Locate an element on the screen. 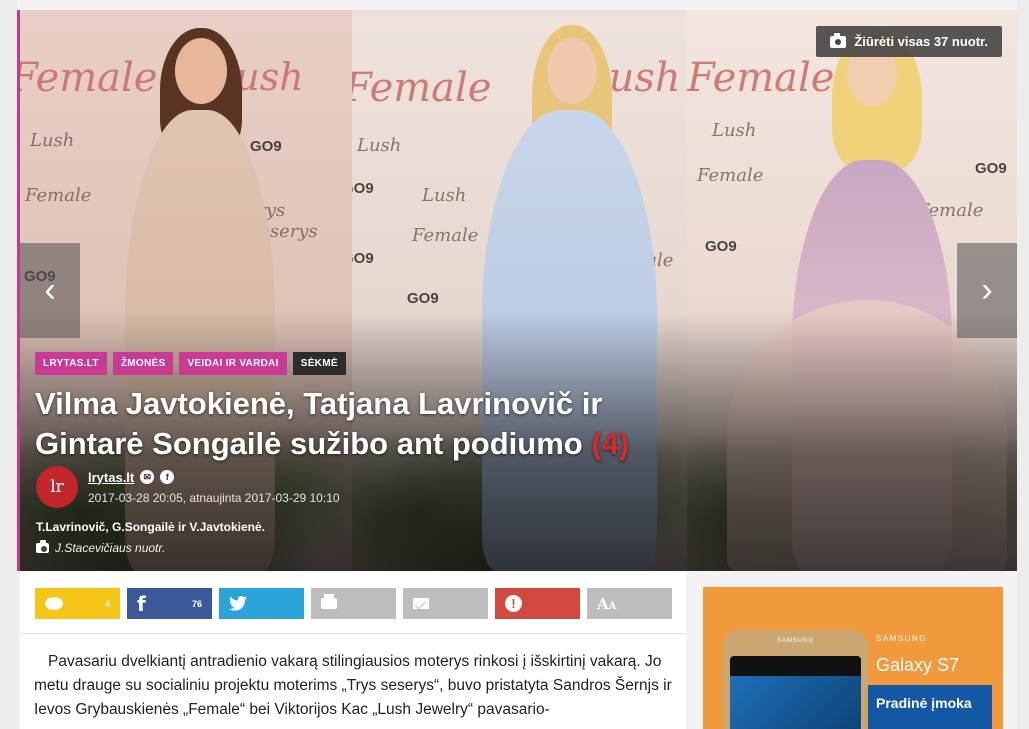  report-error-button: ! is located at coordinates (537, 603).